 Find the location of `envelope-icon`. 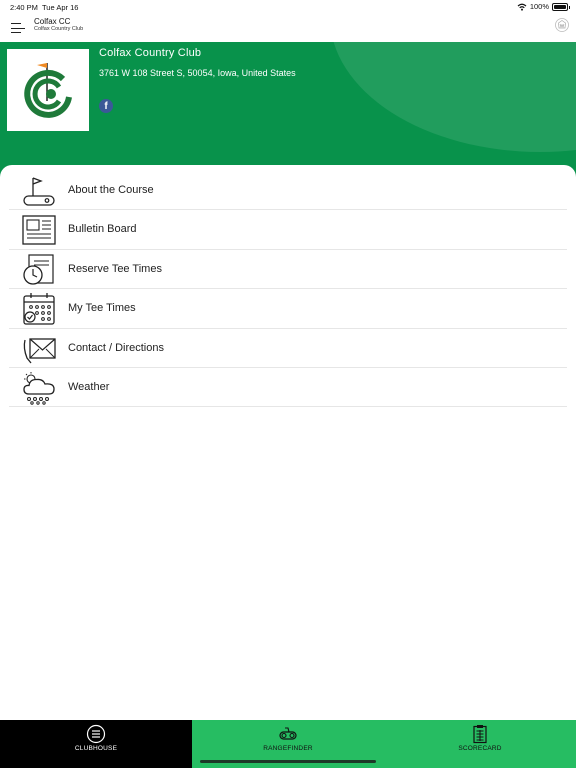

envelope-icon is located at coordinates (39, 350).